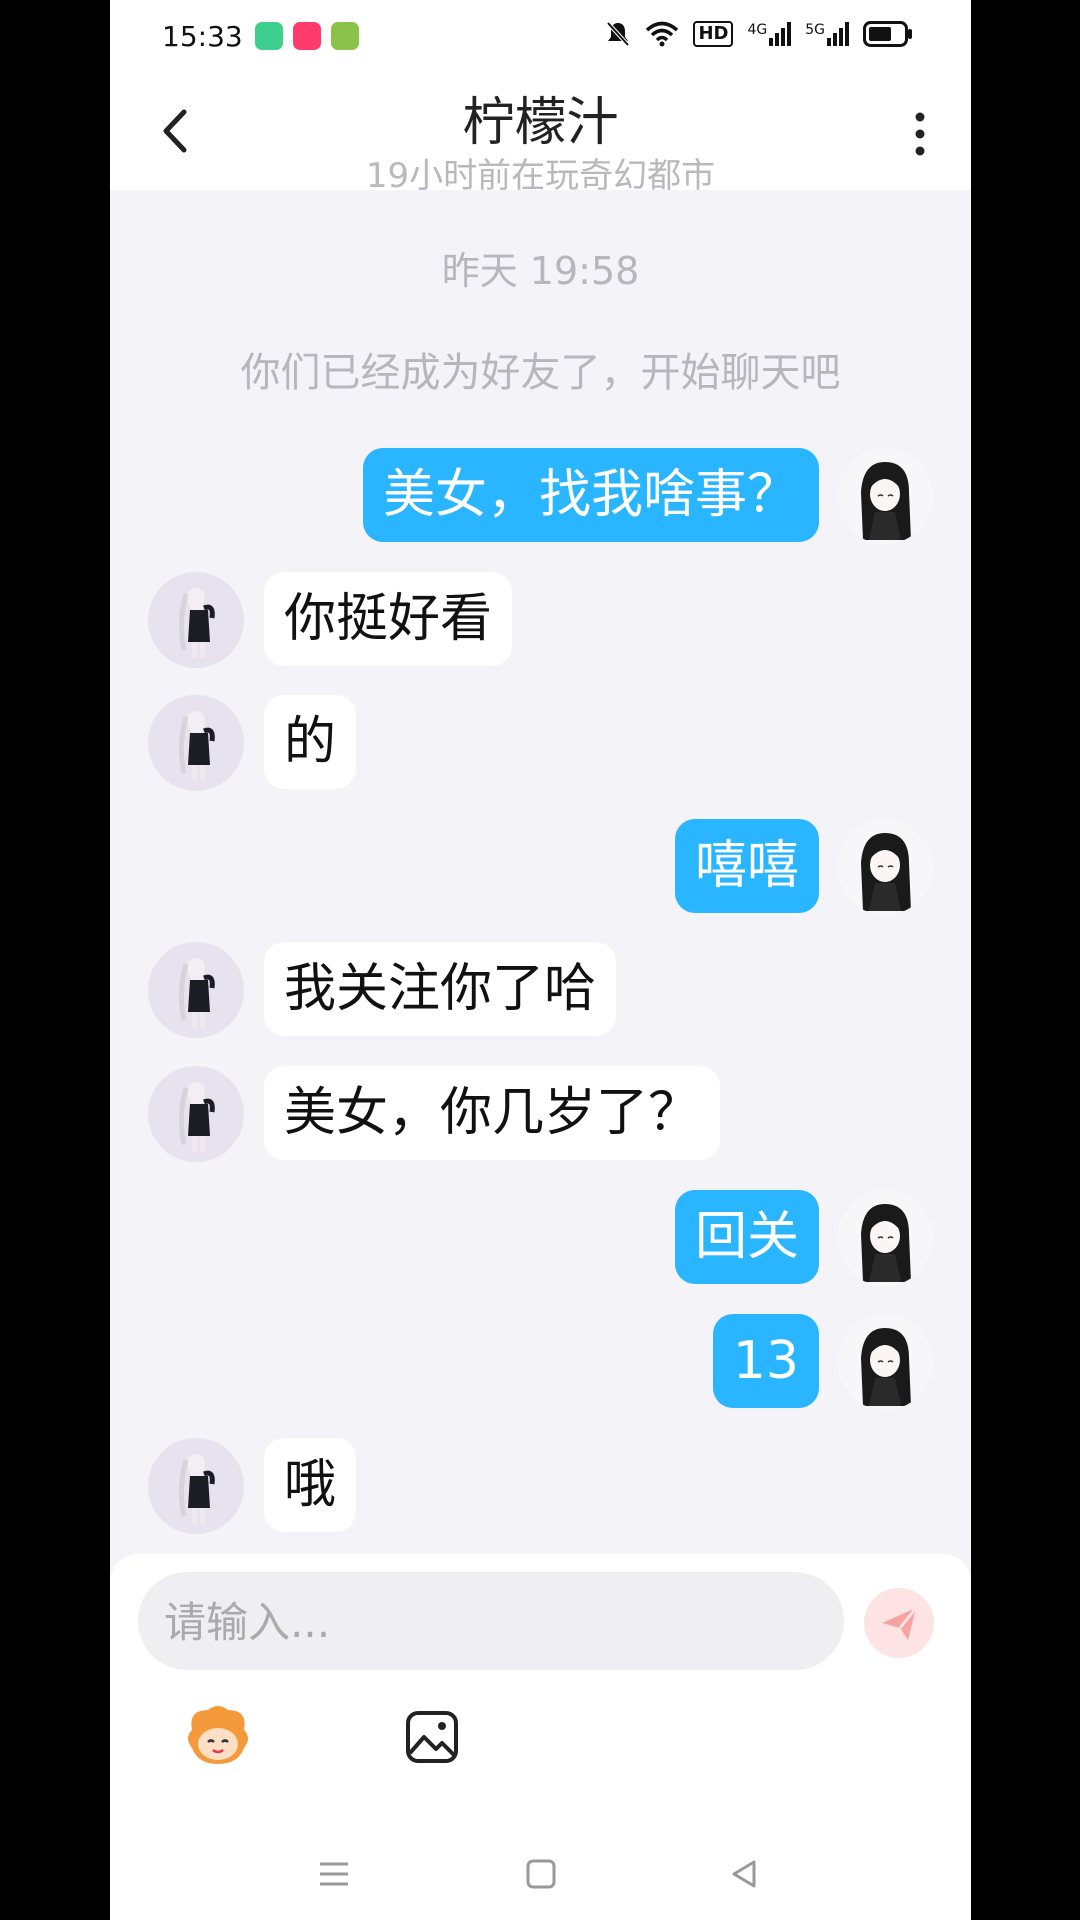  Describe the element at coordinates (218, 1736) in the screenshot. I see `emoji-avatar-icon` at that location.